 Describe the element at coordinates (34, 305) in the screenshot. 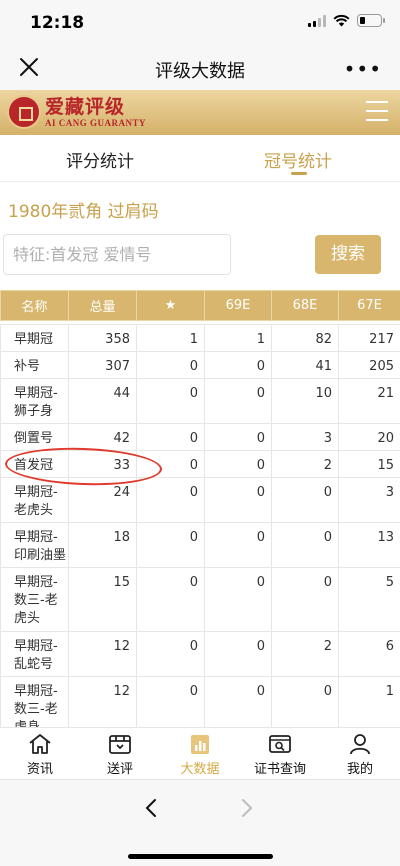

I see `column-header-name: 名称` at that location.